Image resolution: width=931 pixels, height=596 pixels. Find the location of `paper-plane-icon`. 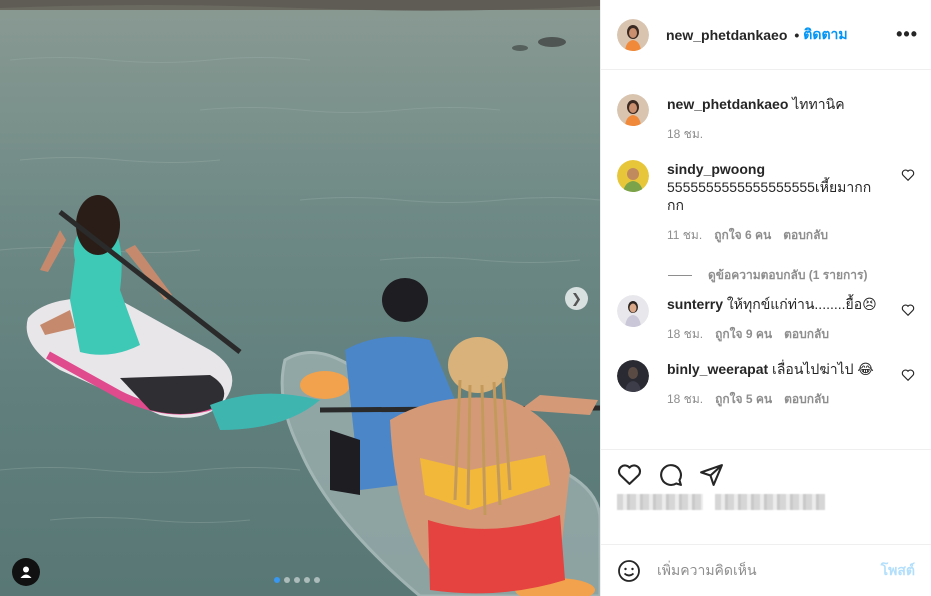

paper-plane-icon is located at coordinates (711, 474).